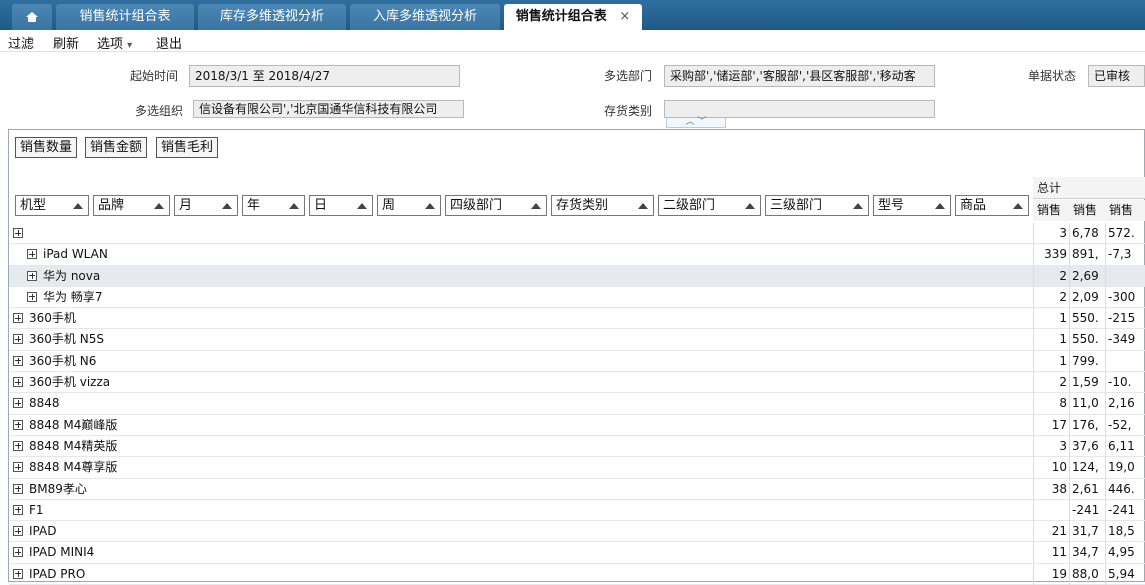  What do you see at coordinates (577, 425) in the screenshot?
I see `table-row: 8848 M4巅峰版 17 176, -52,` at bounding box center [577, 425].